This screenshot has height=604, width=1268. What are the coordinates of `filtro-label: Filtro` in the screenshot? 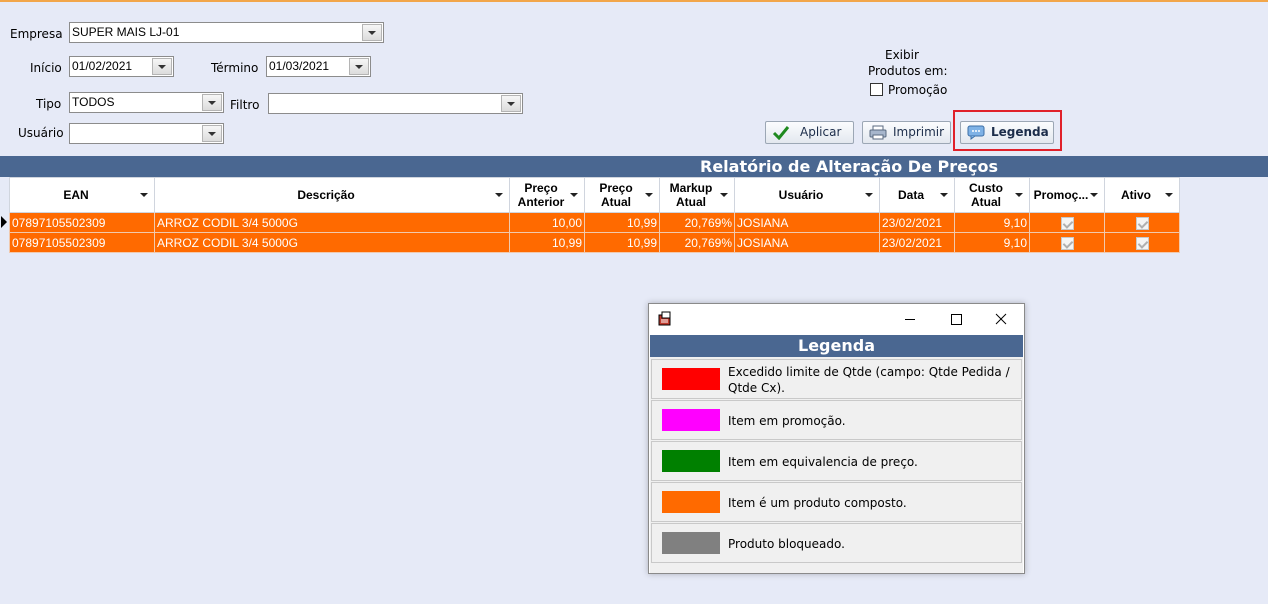 It's located at (245, 105).